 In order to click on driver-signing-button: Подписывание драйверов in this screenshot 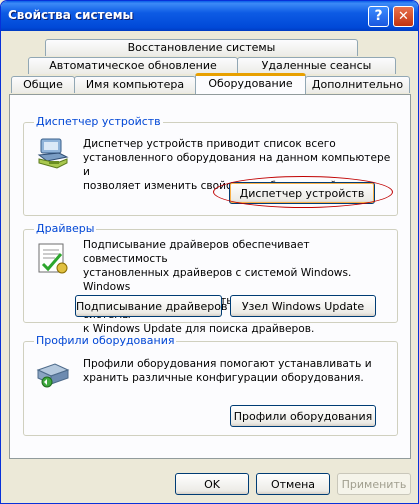, I will do `click(151, 306)`.